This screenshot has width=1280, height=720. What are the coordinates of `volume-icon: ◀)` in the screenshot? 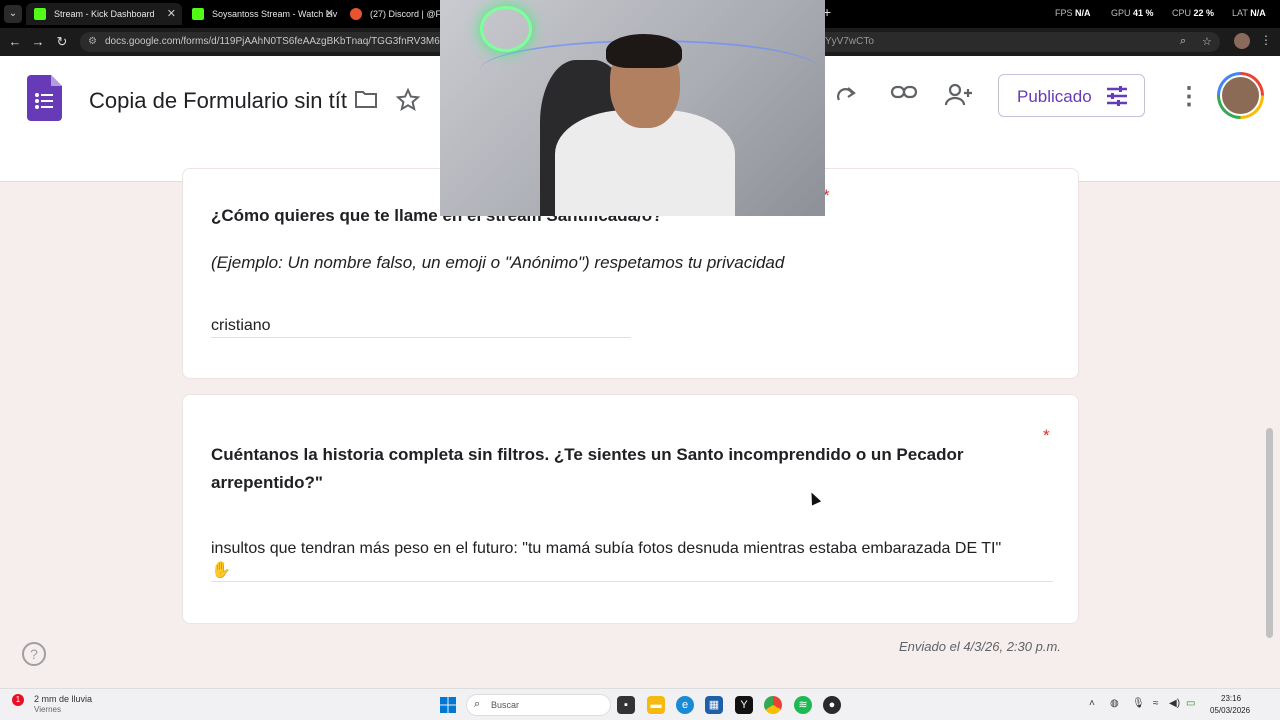 It's located at (1174, 703).